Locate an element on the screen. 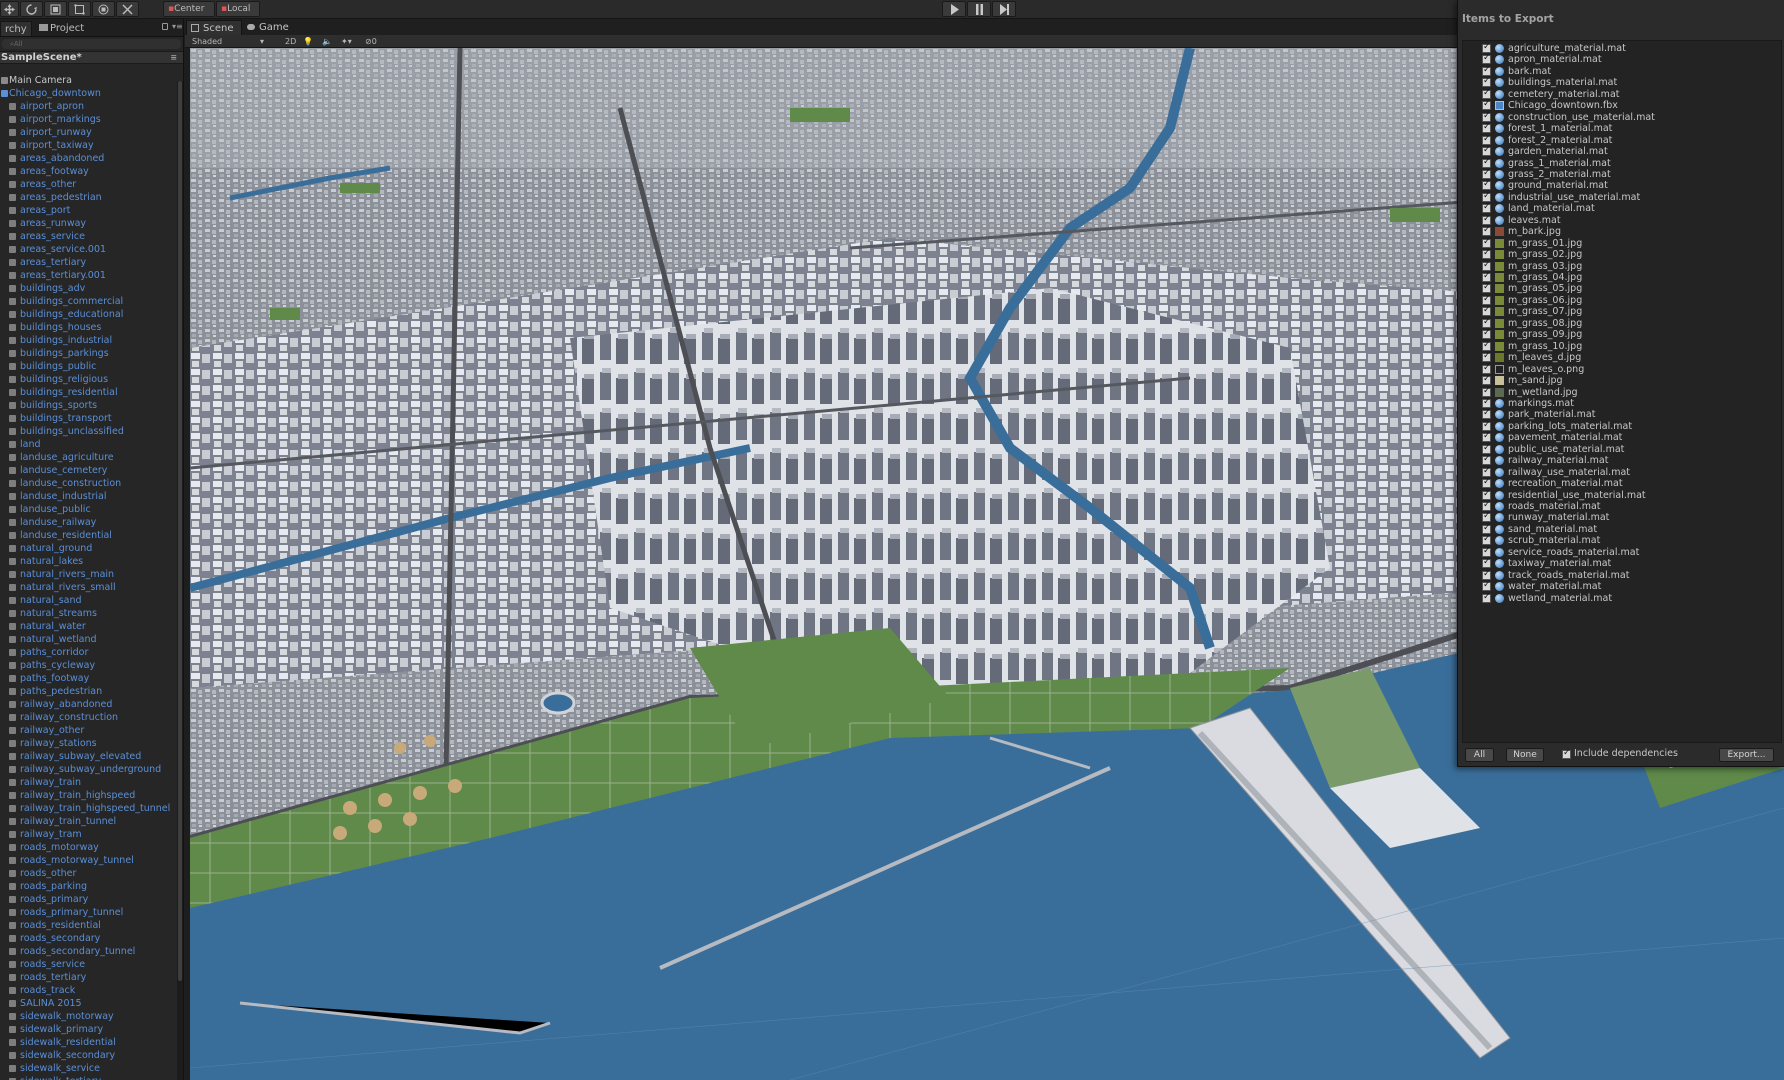 This screenshot has width=1784, height=1080. hierarchy-item: paths_cycleway is located at coordinates (89, 665).